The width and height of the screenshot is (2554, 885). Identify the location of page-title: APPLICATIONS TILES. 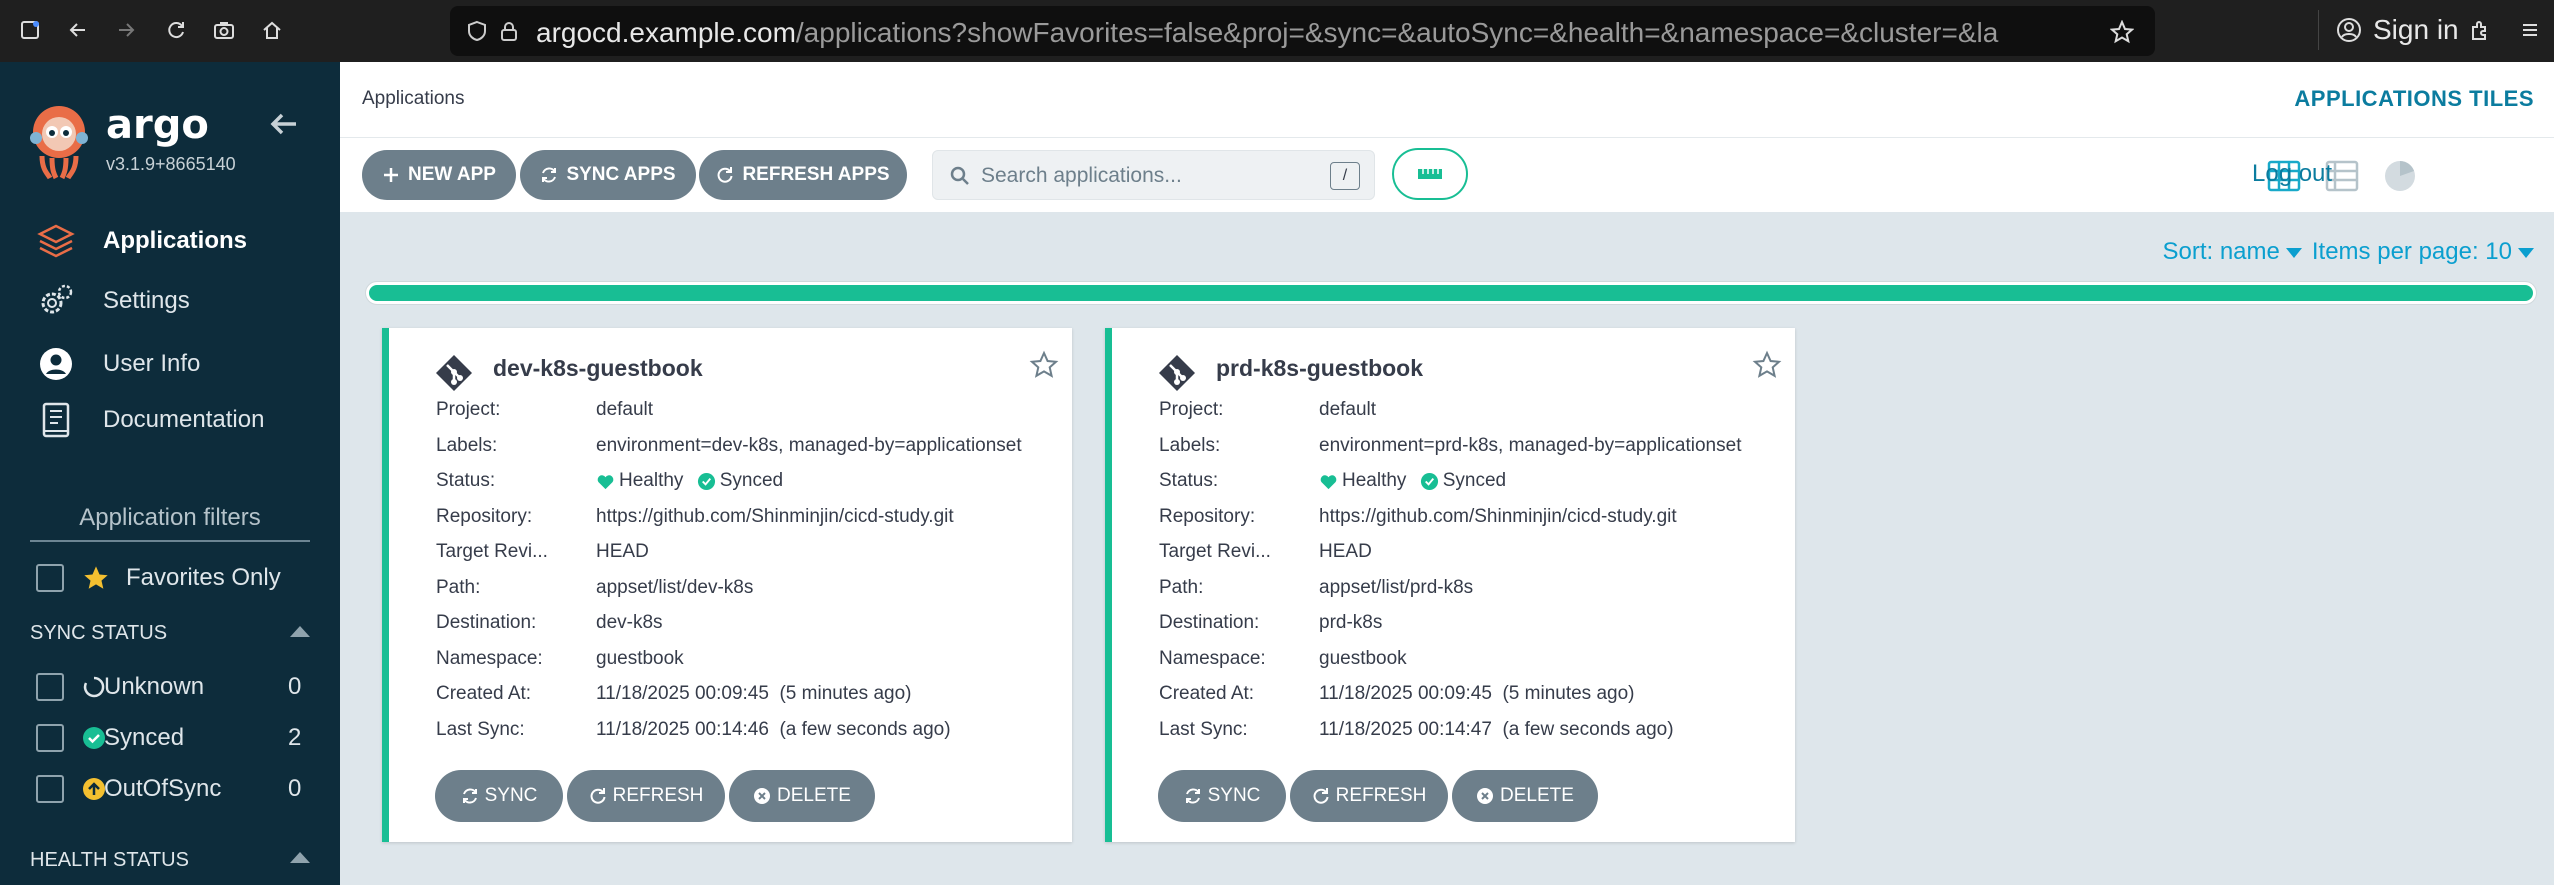
(2414, 98).